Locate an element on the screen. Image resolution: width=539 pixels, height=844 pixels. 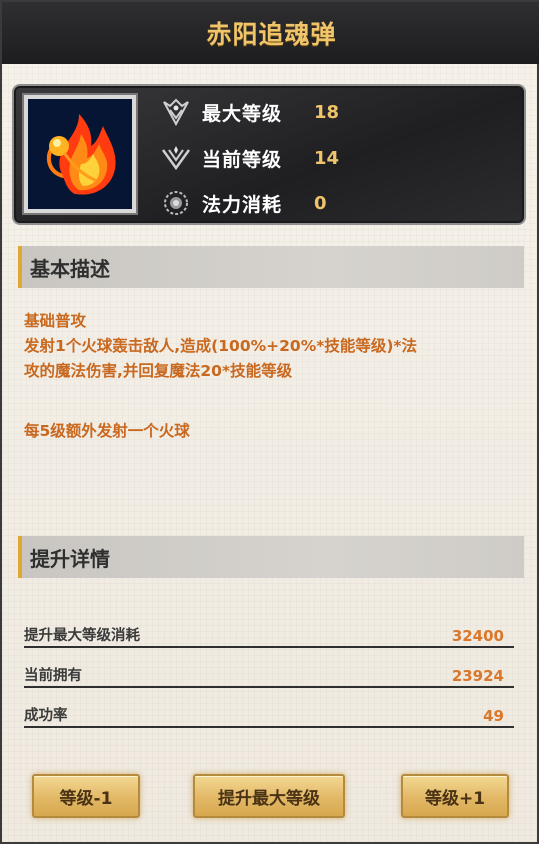
success-rate-label: 成功率 is located at coordinates (46, 716).